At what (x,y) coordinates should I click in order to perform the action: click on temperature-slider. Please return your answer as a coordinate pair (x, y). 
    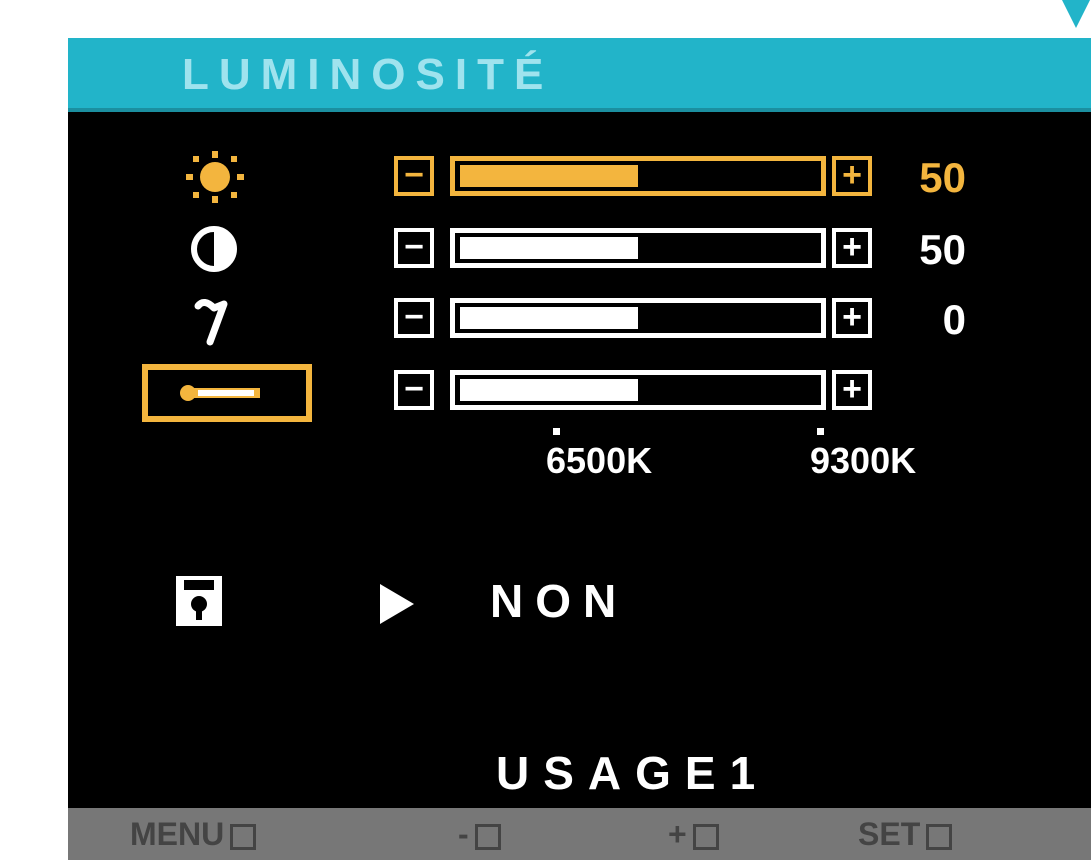
    Looking at the image, I should click on (638, 390).